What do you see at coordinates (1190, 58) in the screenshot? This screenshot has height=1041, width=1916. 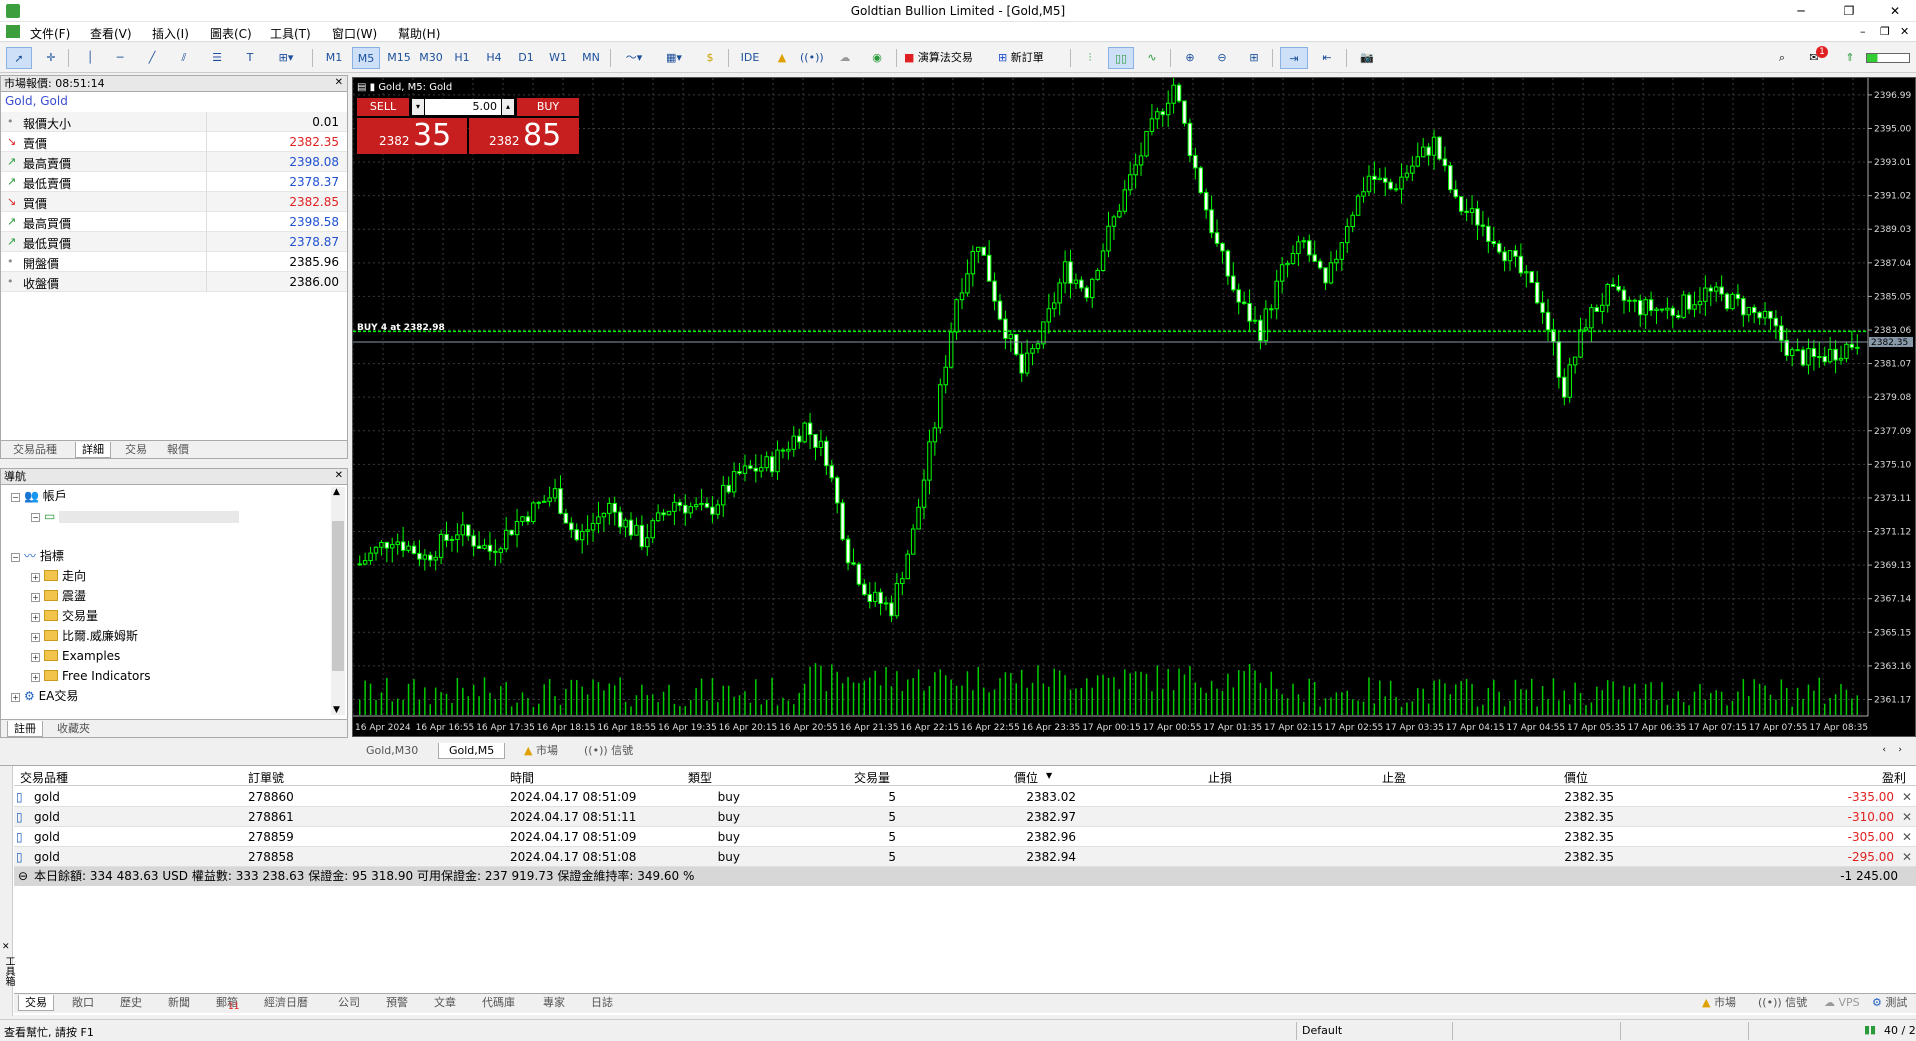 I see `zoom-in-icon: ⊕` at bounding box center [1190, 58].